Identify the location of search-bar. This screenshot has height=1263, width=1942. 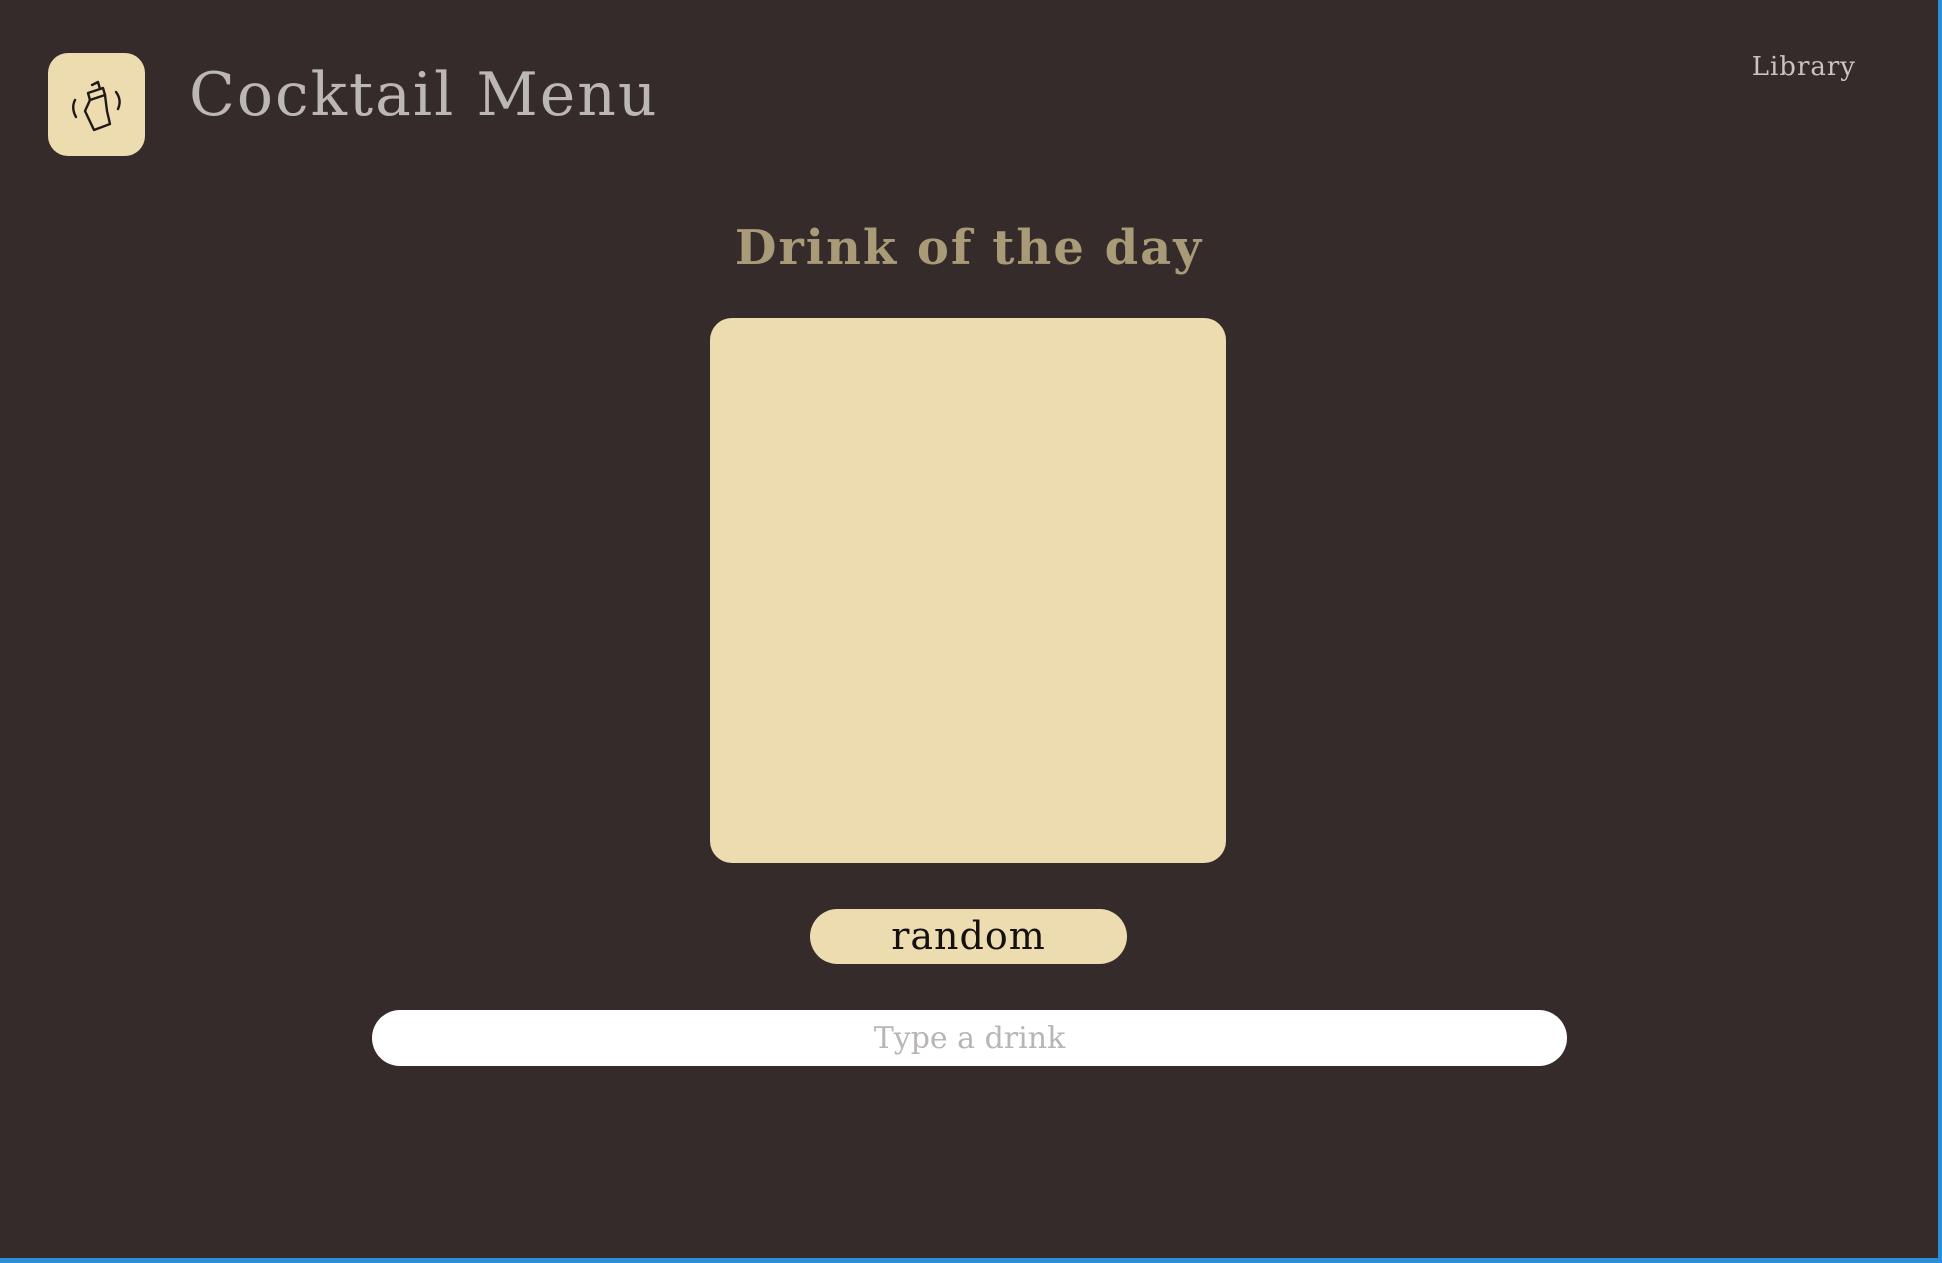
(969, 1038).